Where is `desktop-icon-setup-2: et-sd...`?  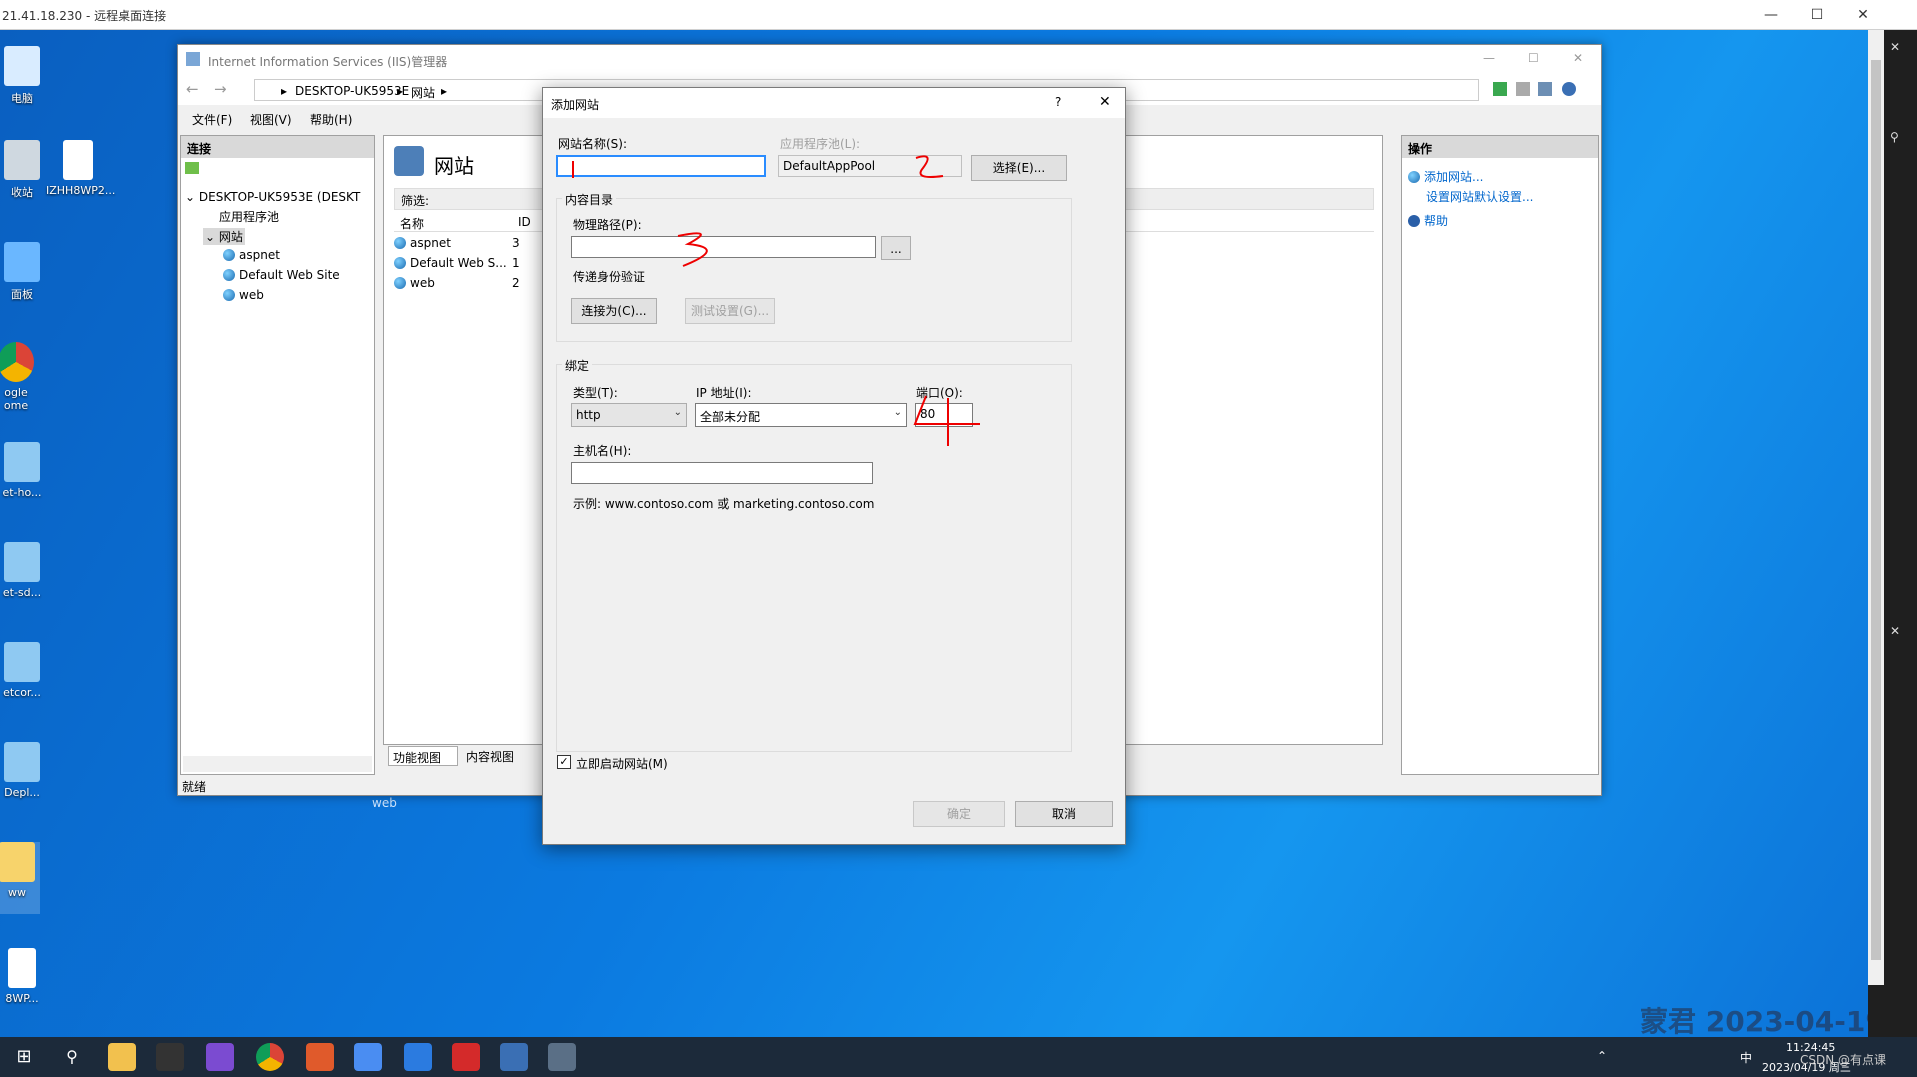 desktop-icon-setup-2: et-sd... is located at coordinates (25, 570).